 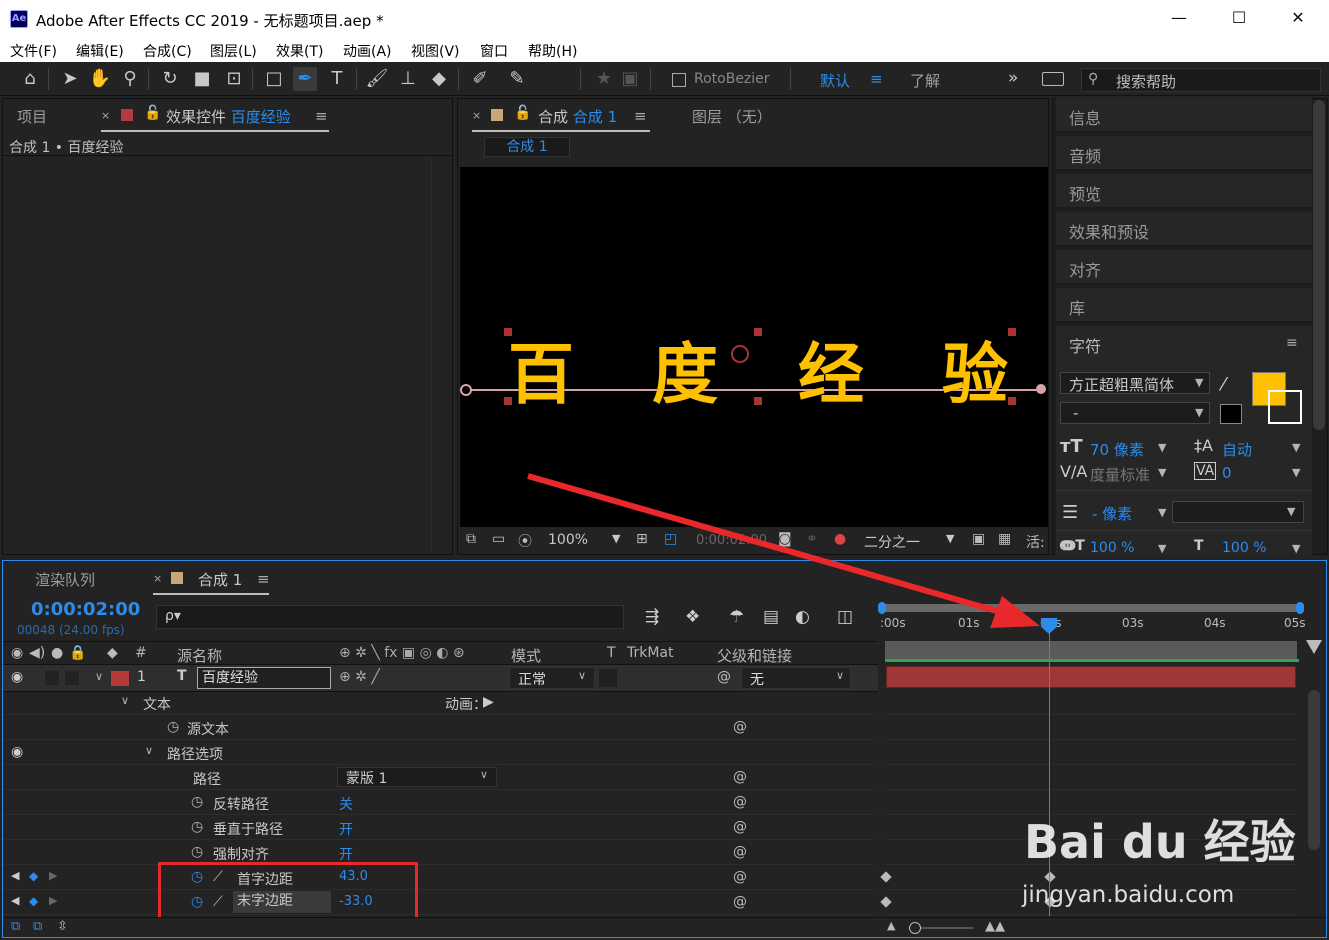 I want to click on annotation-arrow, so click(x=783, y=550).